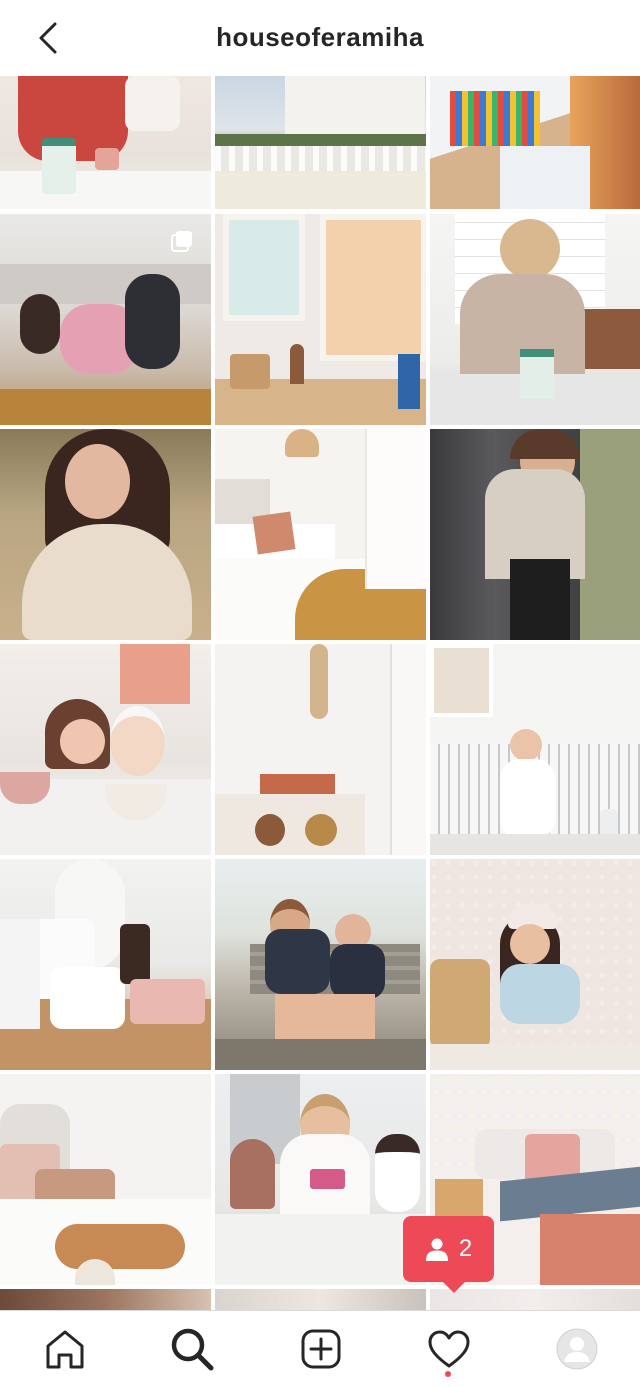 Image resolution: width=640 pixels, height=1387 pixels. I want to click on follow-notification-badge: 2, so click(448, 1254).